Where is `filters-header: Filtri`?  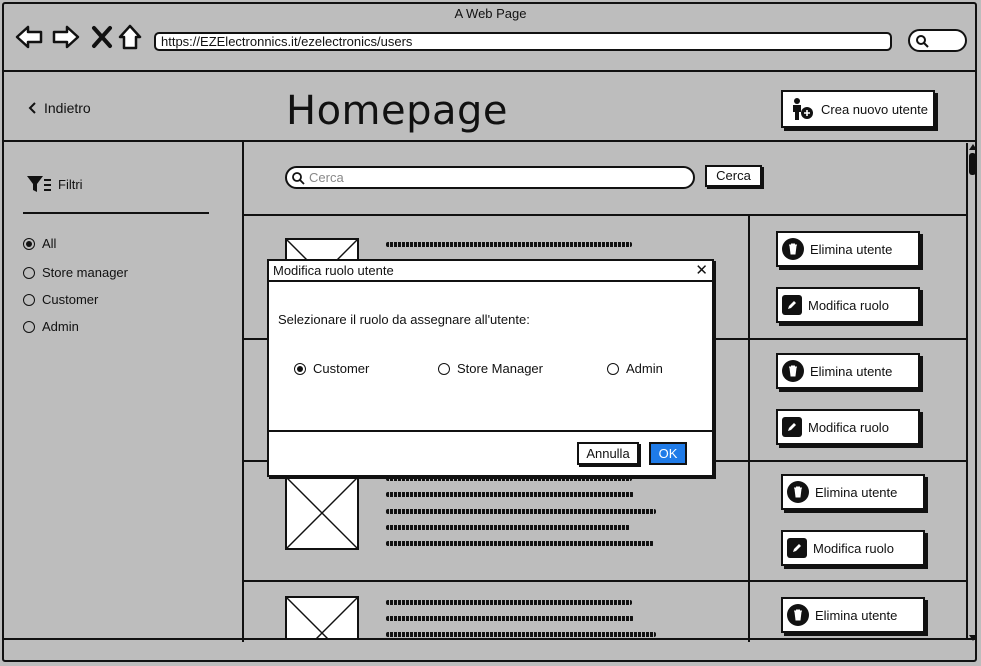
filters-header: Filtri is located at coordinates (54, 184).